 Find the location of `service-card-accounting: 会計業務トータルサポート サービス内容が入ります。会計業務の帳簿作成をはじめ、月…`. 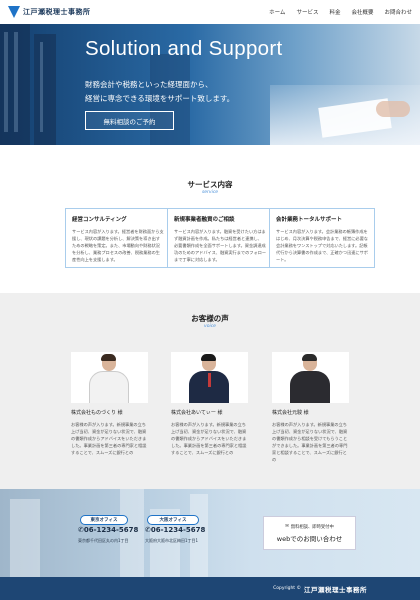

service-card-accounting: 会計業務トータルサポート サービス内容が入ります。会計業務の帳簿作成をはじめ、月… is located at coordinates (322, 238).